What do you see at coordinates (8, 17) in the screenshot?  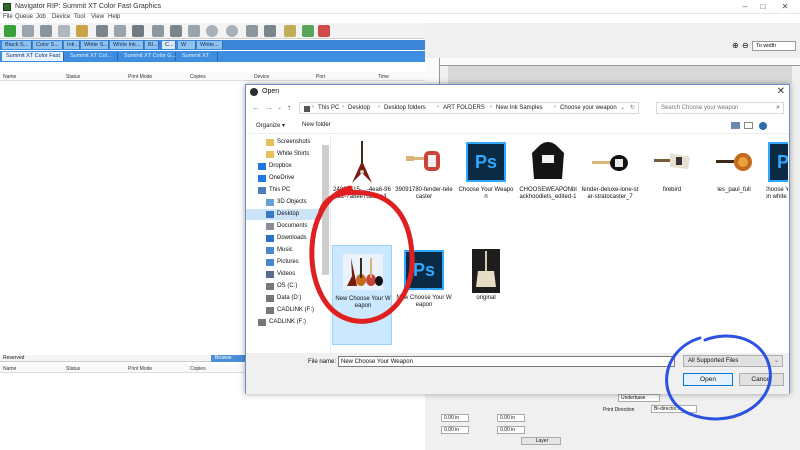 I see `menu-file: File` at bounding box center [8, 17].